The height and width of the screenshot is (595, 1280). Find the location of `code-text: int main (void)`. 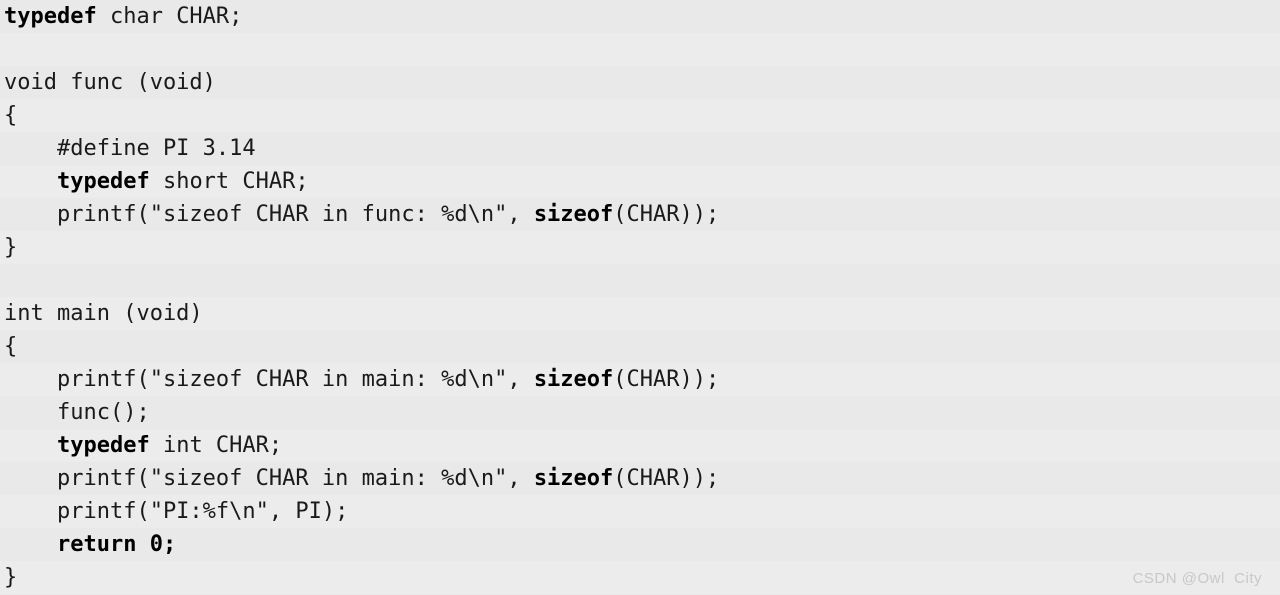

code-text: int main (void) is located at coordinates (103, 313).